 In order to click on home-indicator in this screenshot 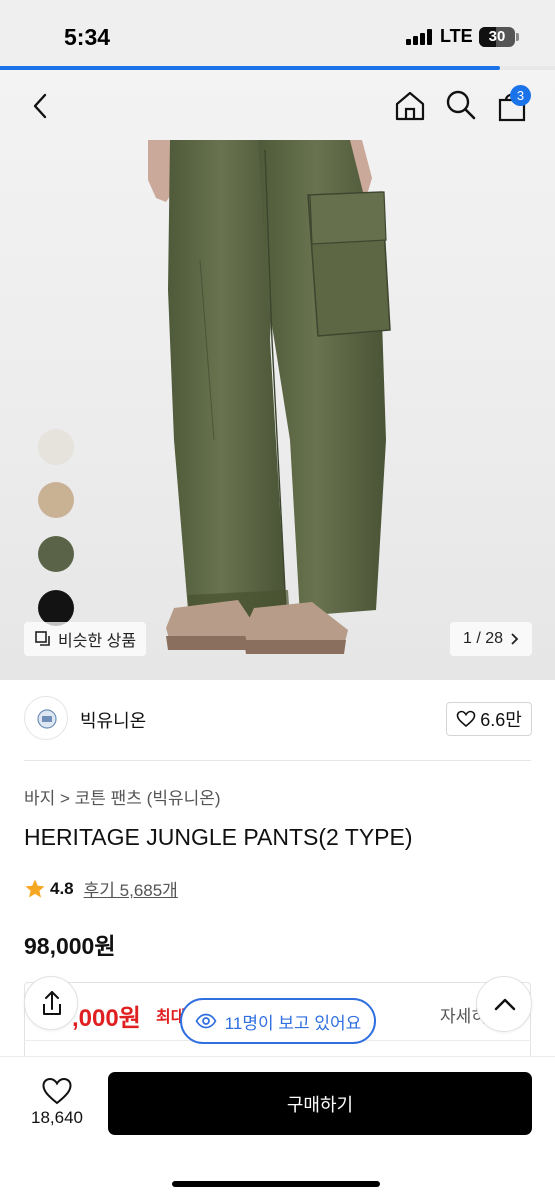, I will do `click(276, 1184)`.